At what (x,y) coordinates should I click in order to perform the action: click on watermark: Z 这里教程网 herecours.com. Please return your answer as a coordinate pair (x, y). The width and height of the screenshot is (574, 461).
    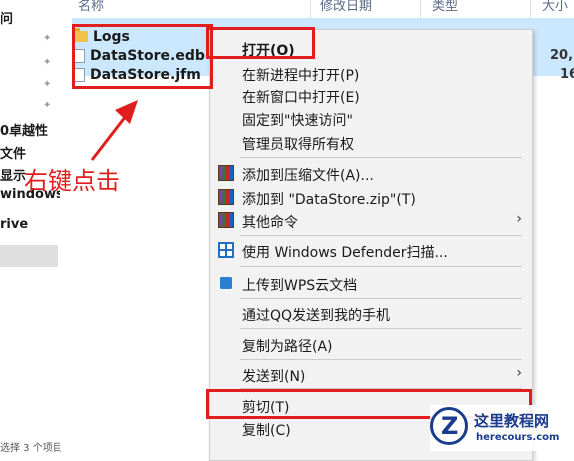
    Looking at the image, I should click on (502, 428).